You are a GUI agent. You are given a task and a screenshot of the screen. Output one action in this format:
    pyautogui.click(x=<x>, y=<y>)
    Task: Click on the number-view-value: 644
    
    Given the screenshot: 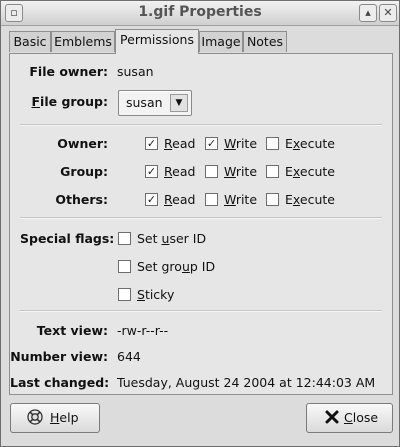 What is the action you would take?
    pyautogui.click(x=129, y=356)
    